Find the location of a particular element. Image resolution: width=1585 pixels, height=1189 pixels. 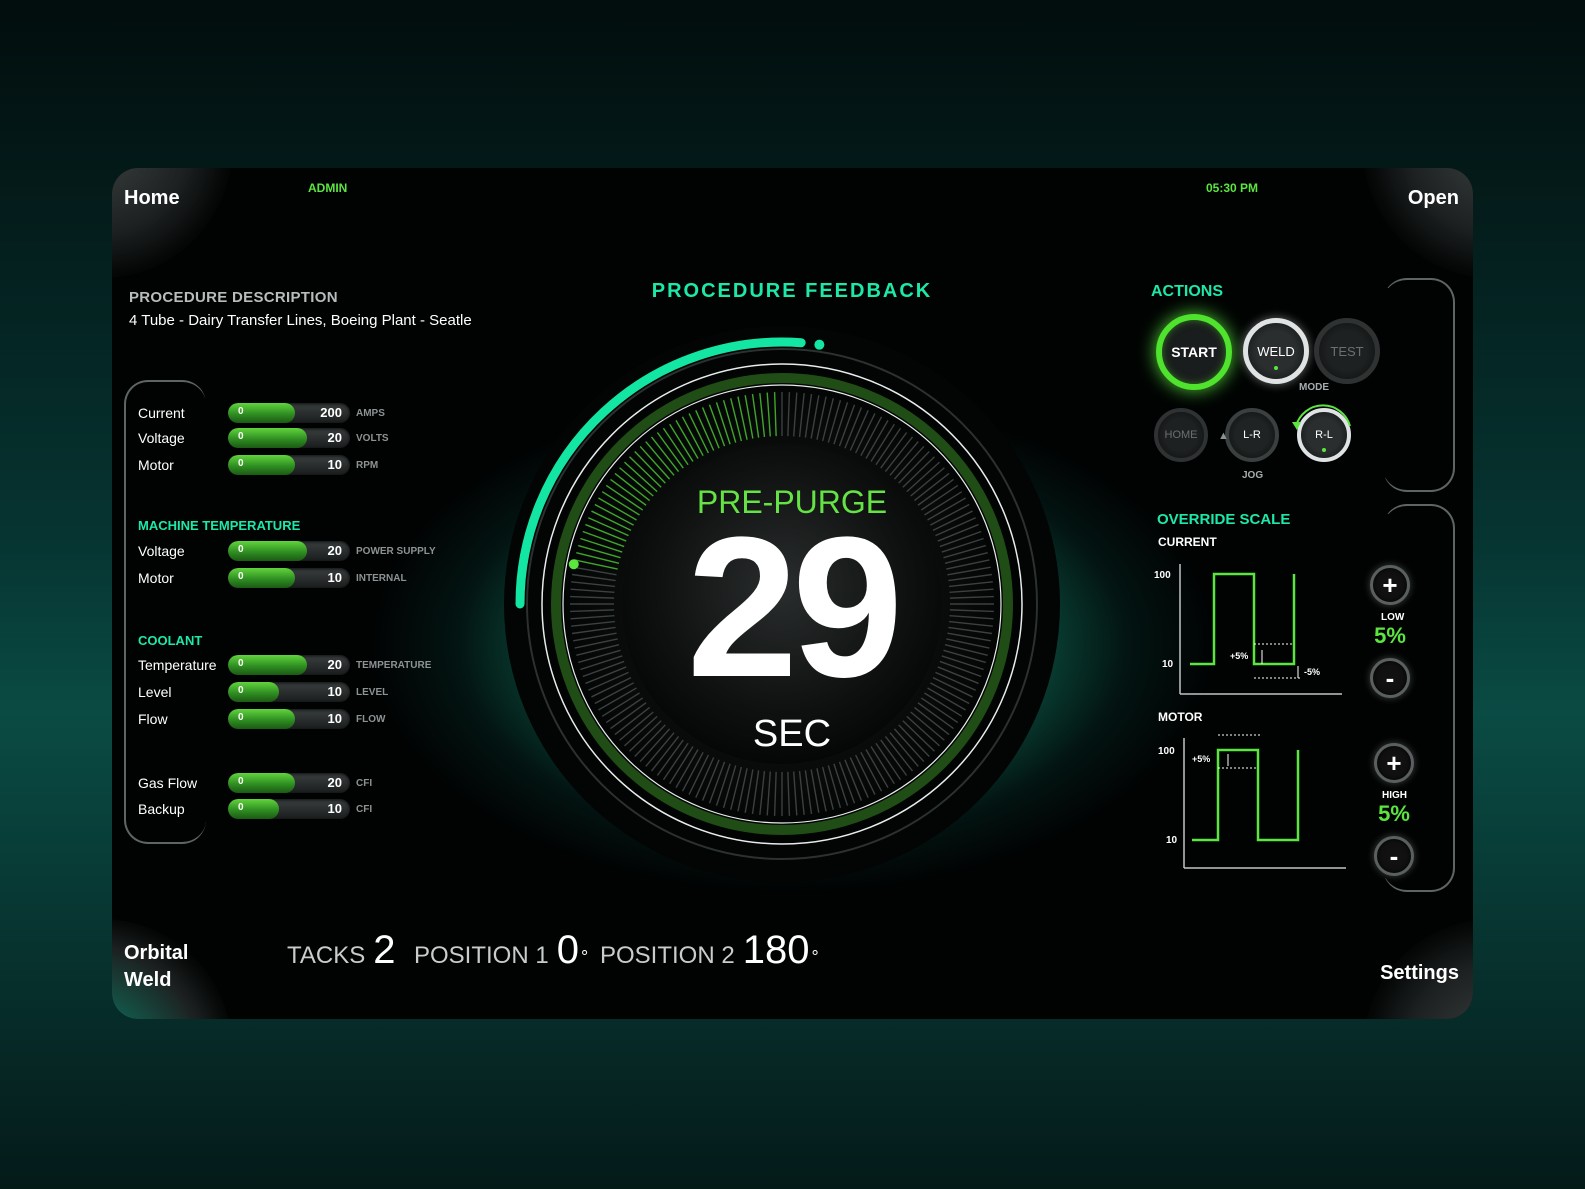

weld-mode-button: WELD is located at coordinates (1276, 351).